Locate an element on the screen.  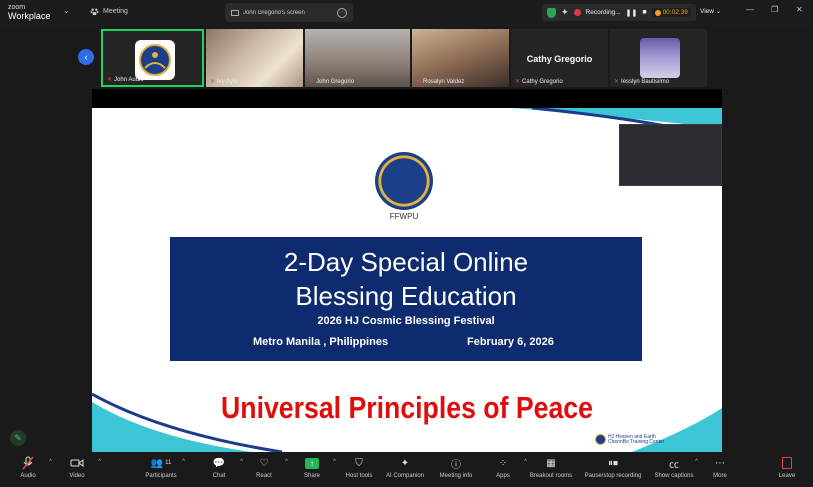
shield-icon: ⛉ is located at coordinates (359, 463).